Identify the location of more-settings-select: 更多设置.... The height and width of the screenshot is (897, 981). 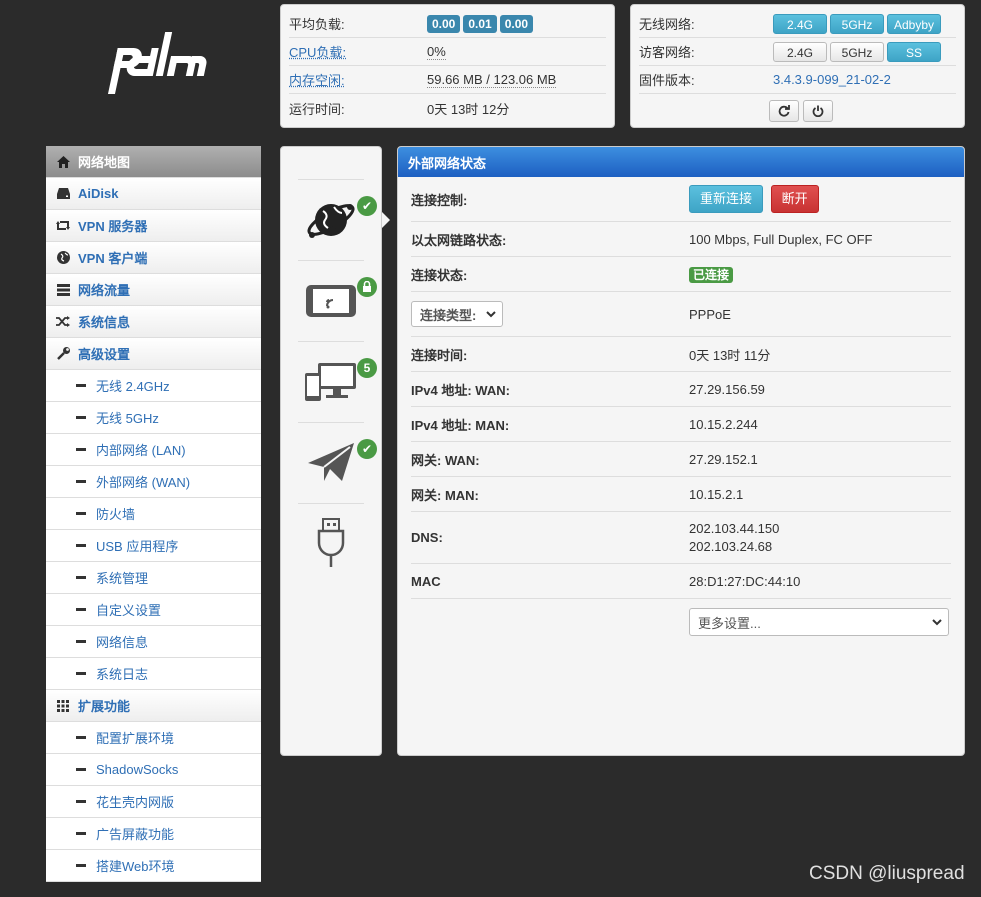
(819, 622).